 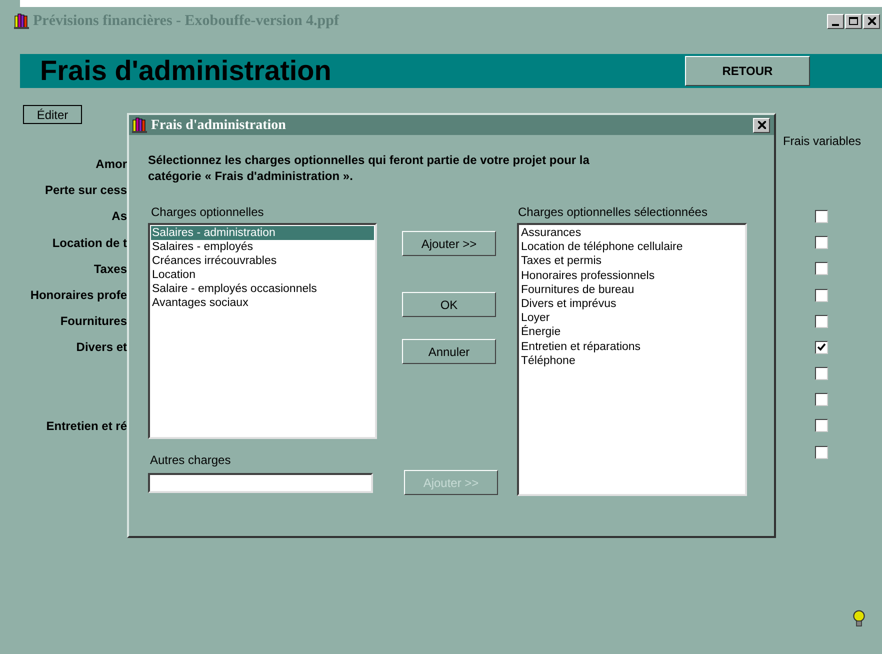 What do you see at coordinates (540, 332) in the screenshot?
I see `list-item: Énergie` at bounding box center [540, 332].